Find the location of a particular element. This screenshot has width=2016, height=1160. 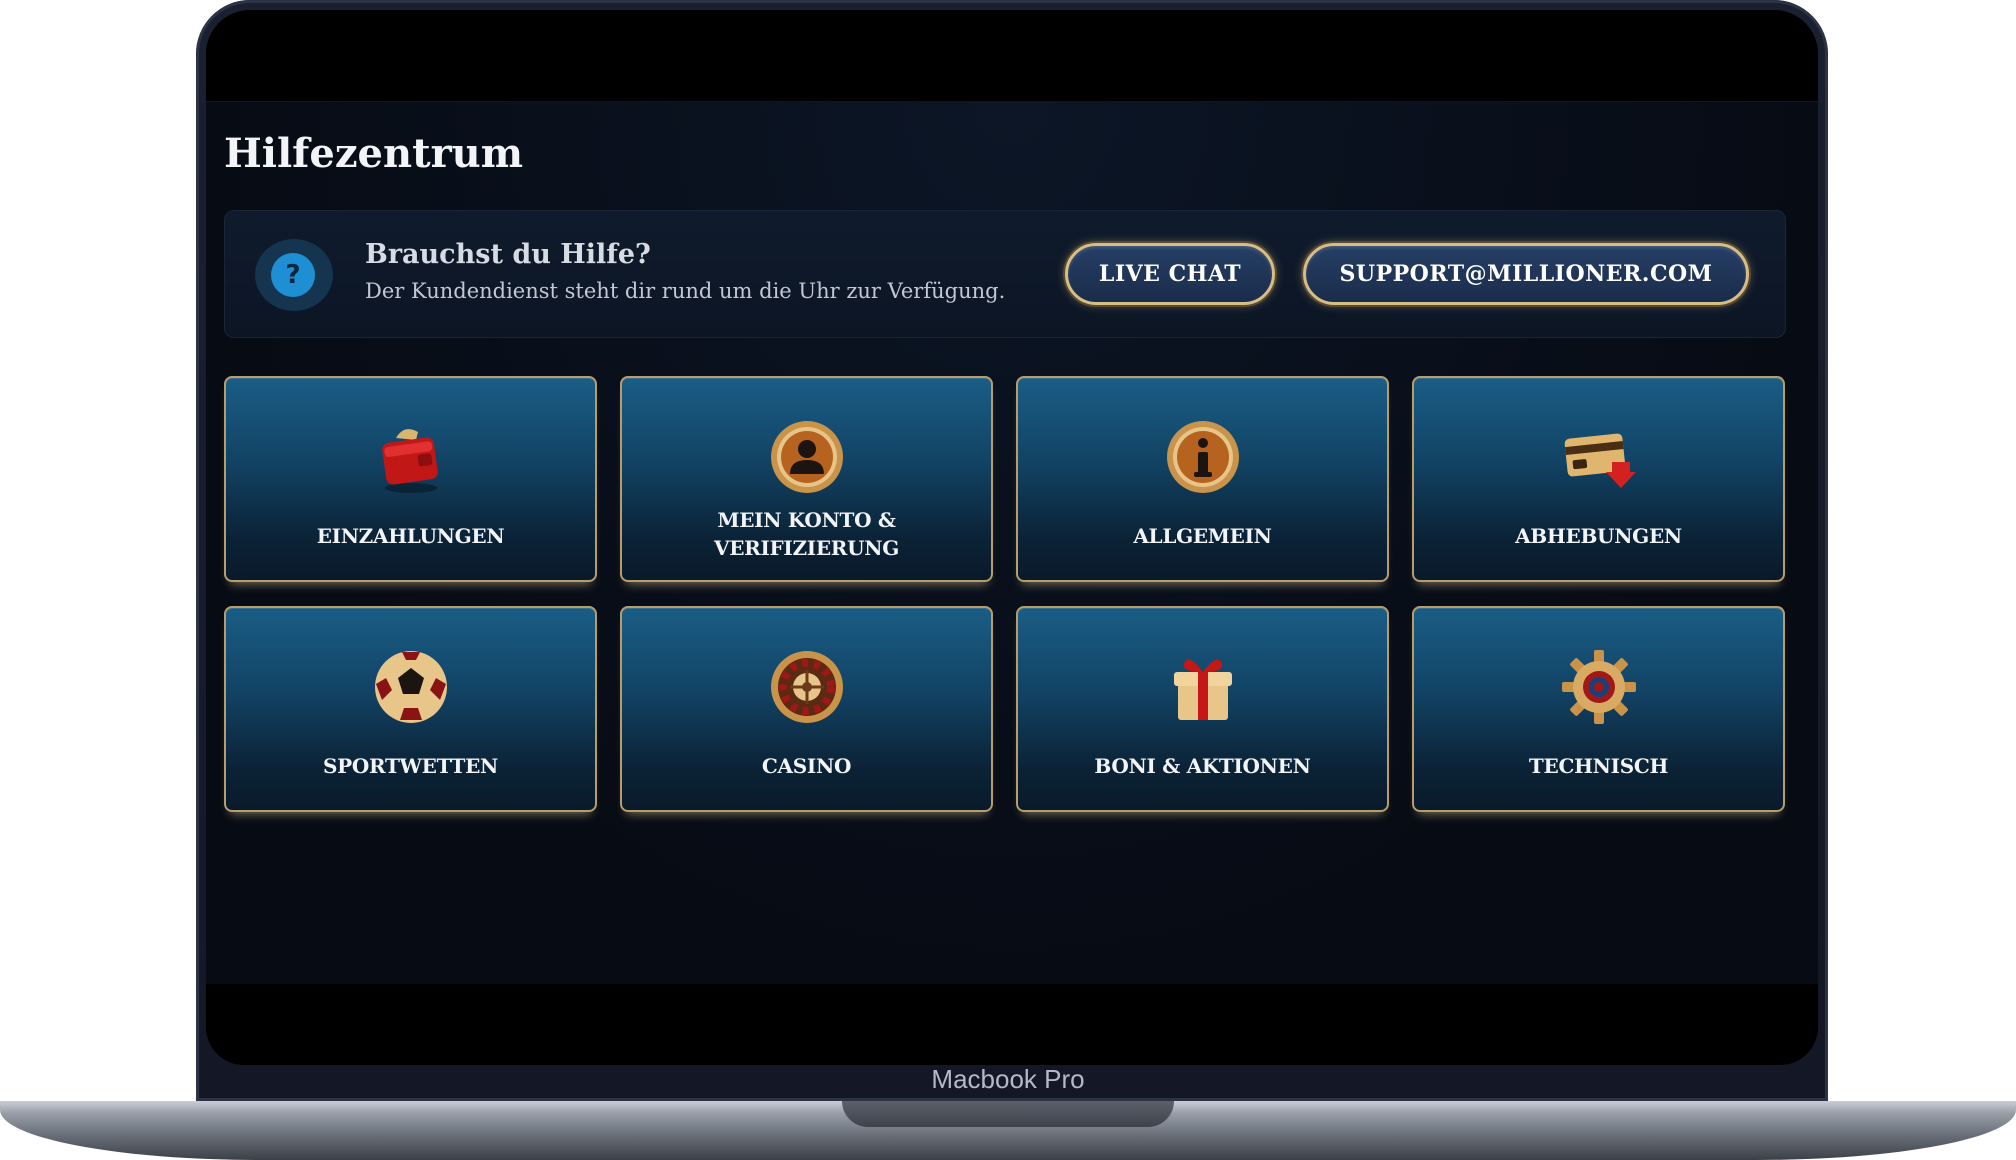

category-label: EINZAHLUNGEN is located at coordinates (410, 536).